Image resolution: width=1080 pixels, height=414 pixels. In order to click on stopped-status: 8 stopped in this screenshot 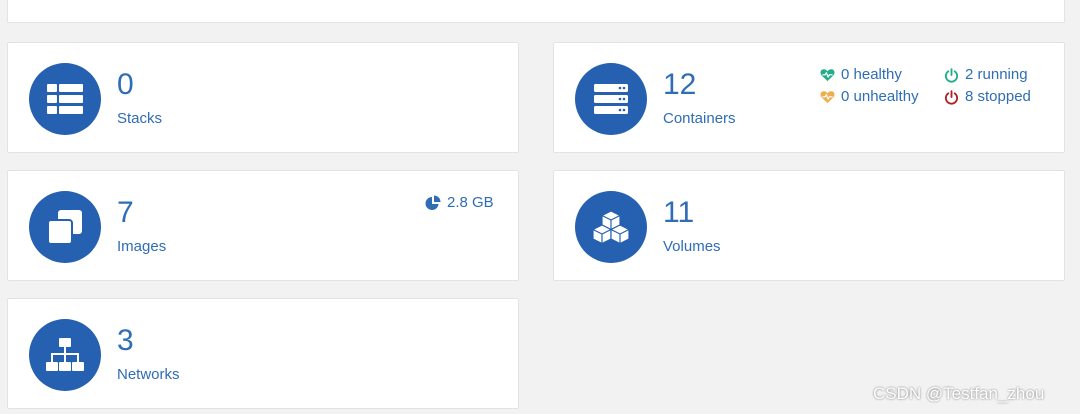, I will do `click(987, 97)`.